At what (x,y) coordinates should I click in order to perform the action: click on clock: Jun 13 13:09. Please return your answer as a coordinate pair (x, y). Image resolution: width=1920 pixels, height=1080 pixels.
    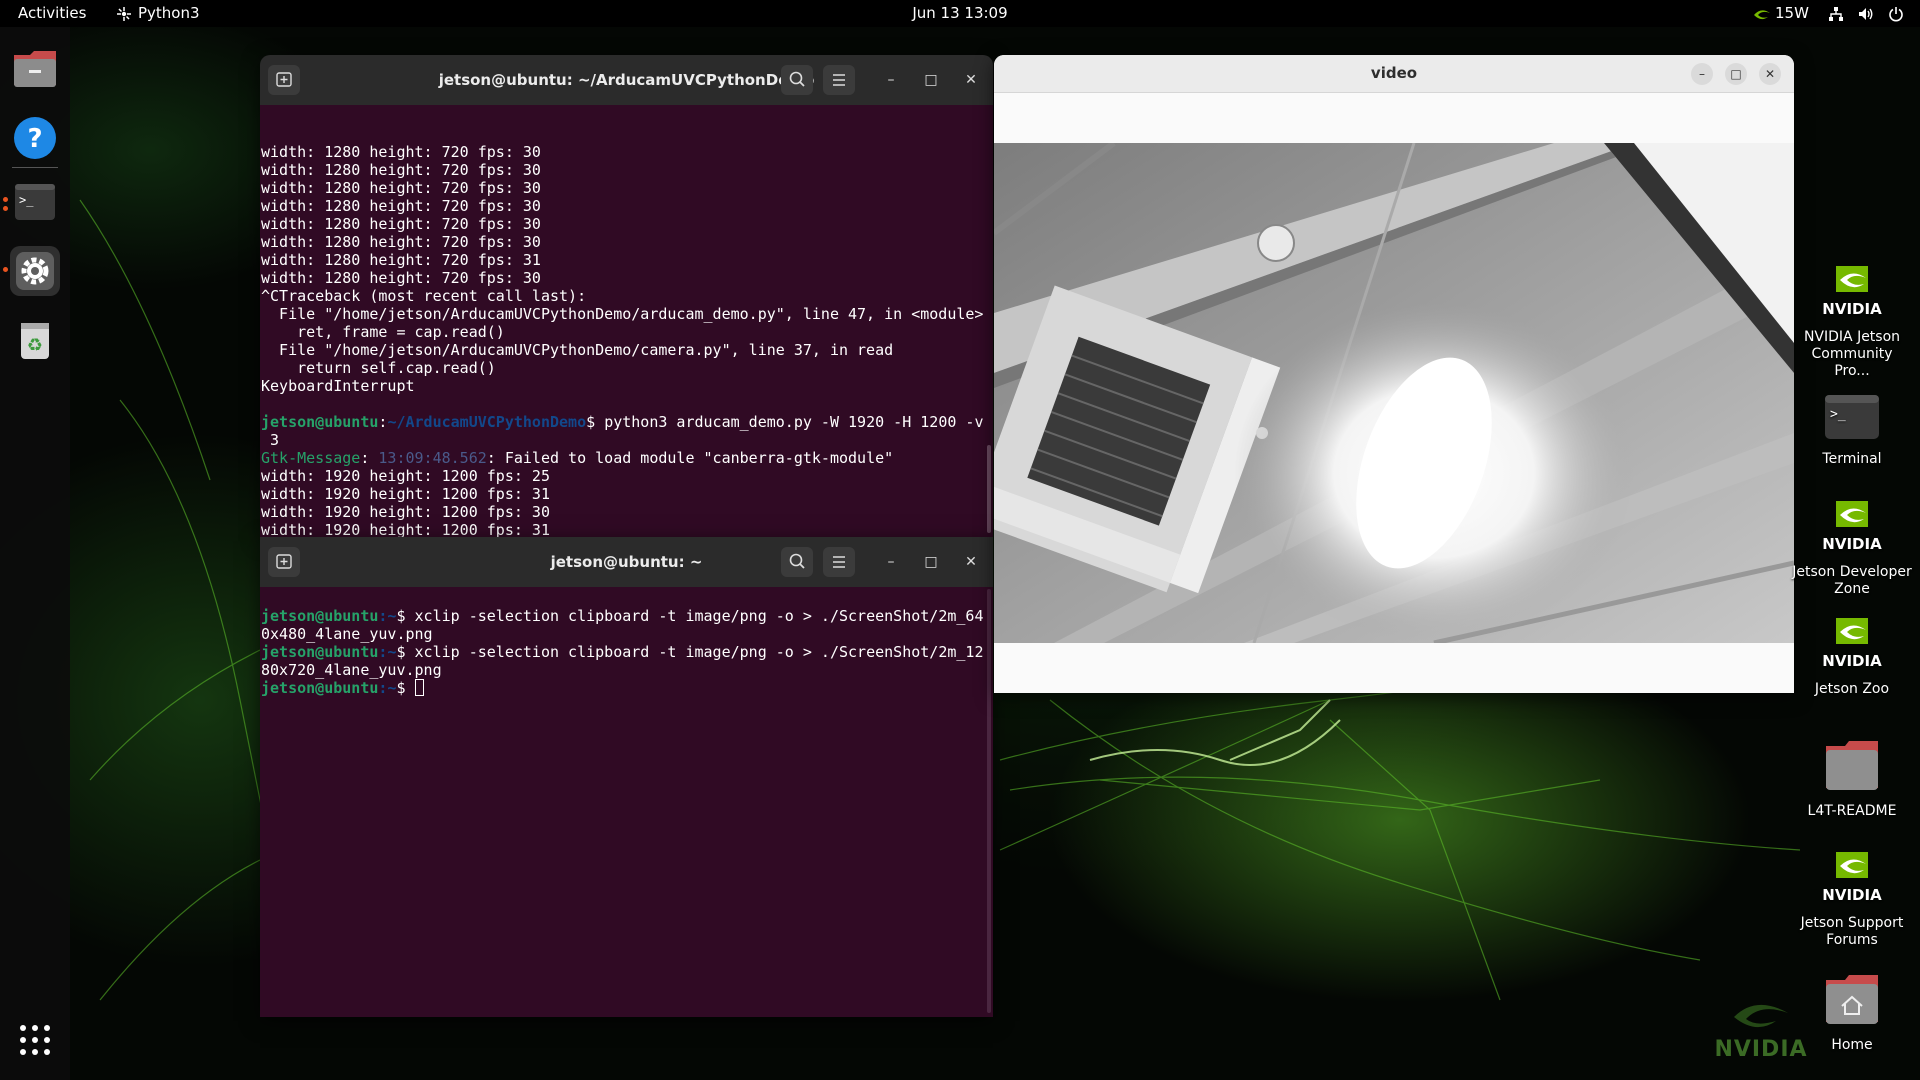
    Looking at the image, I should click on (959, 13).